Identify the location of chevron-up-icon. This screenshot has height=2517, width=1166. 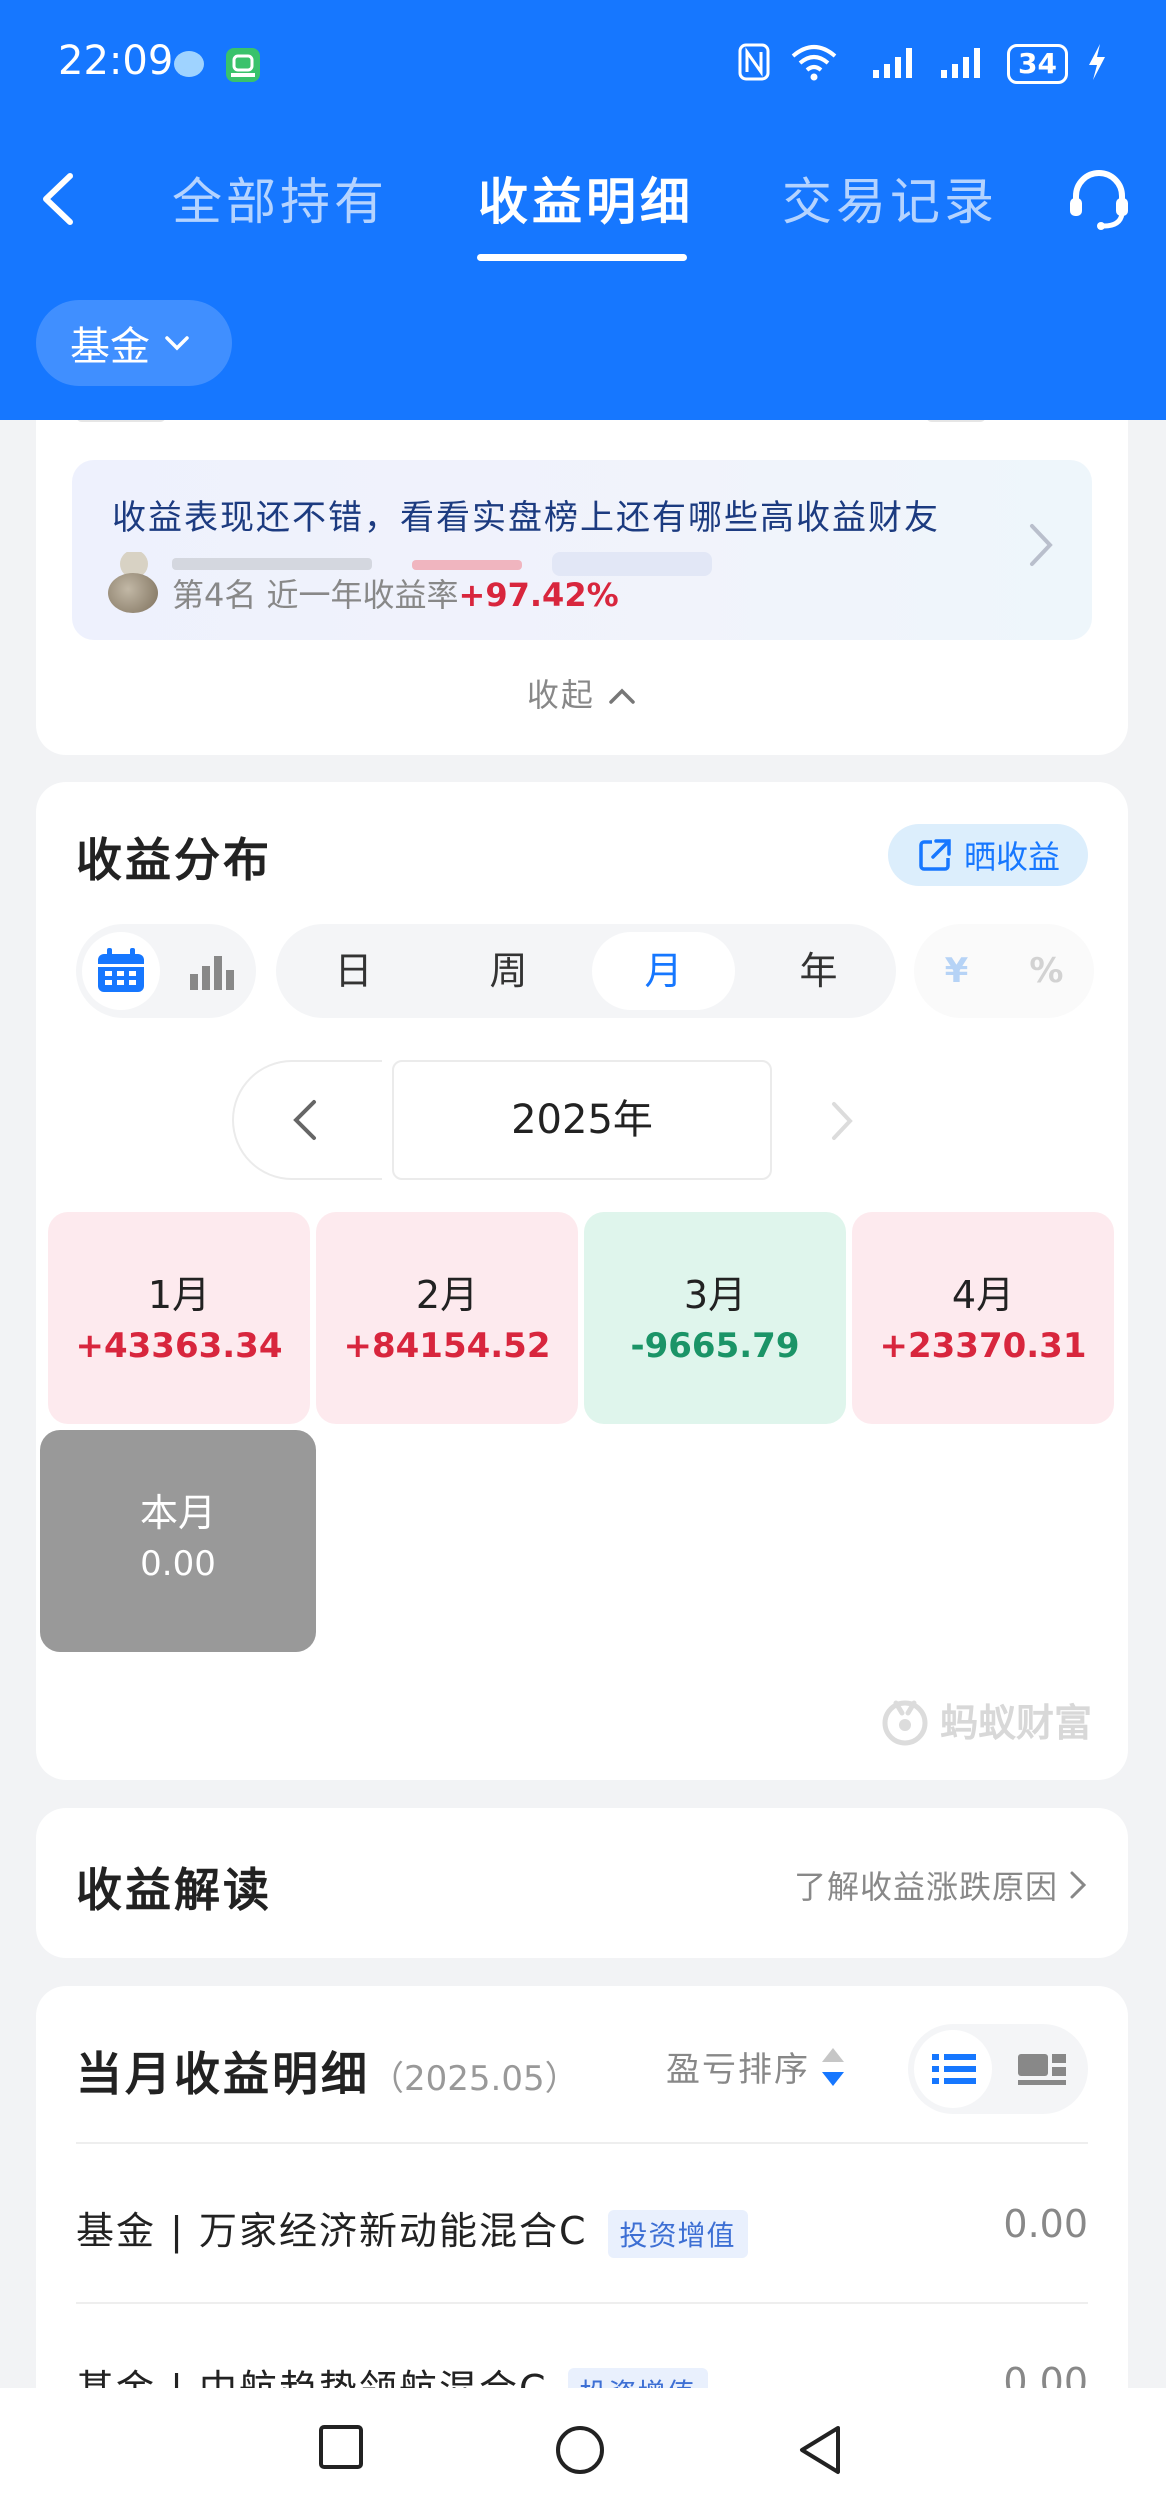
(622, 696).